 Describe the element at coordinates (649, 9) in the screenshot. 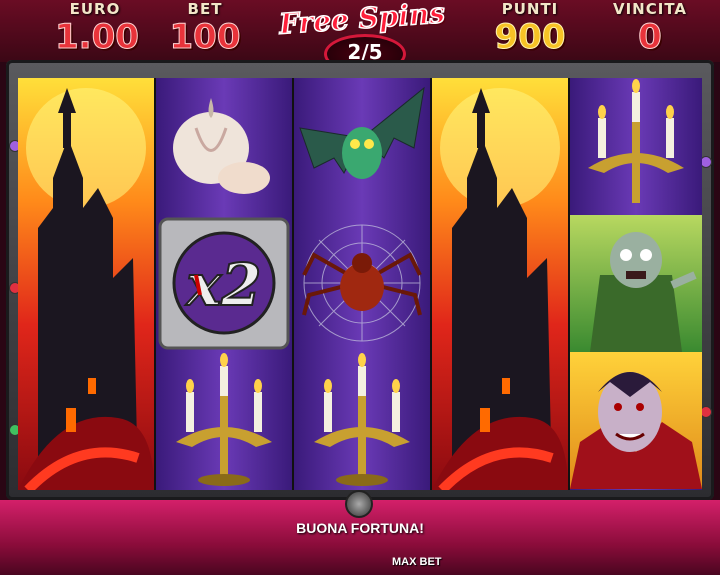

I see `vincita-label: VINCITA` at that location.